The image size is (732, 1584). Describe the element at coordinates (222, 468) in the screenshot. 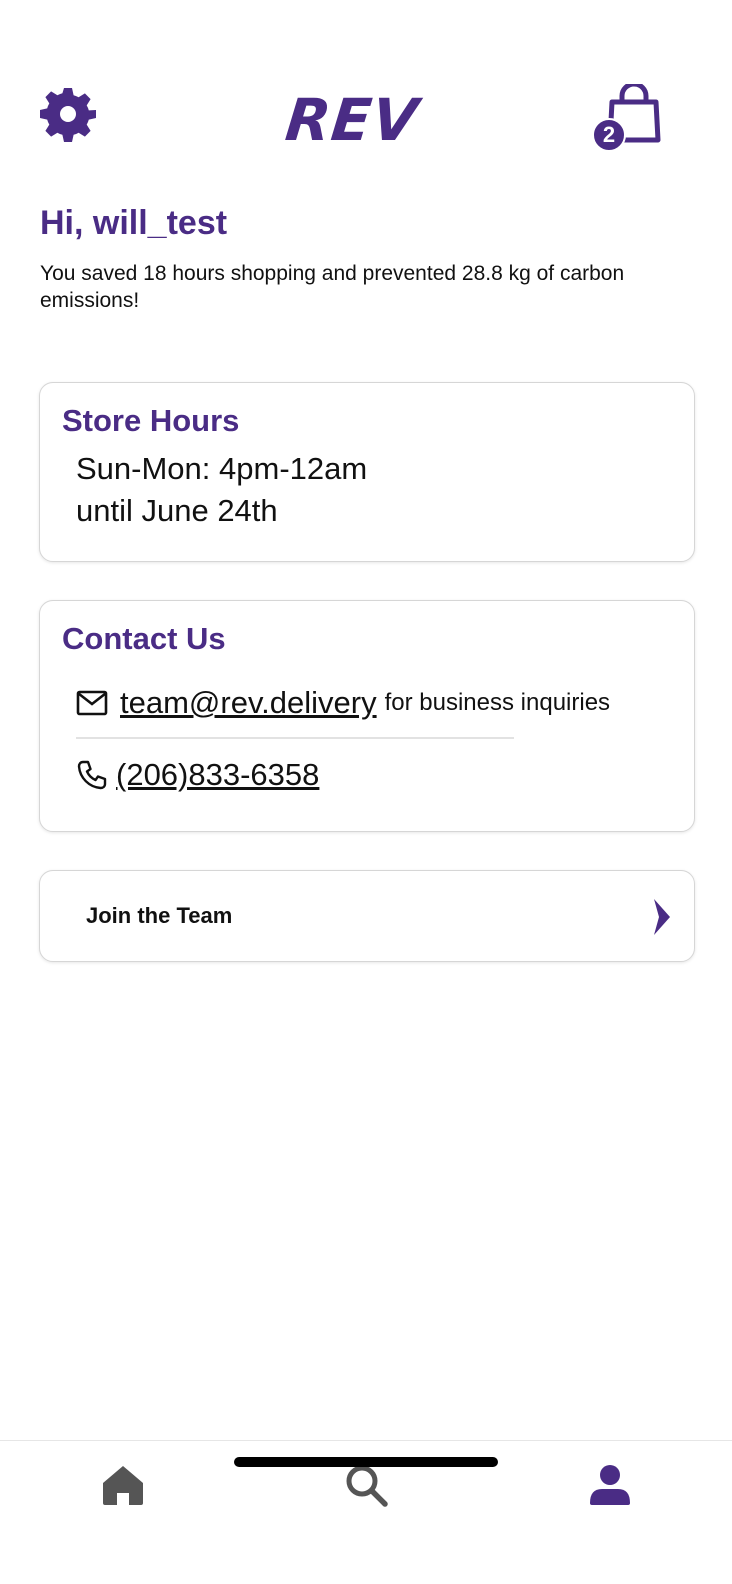

I see `store-hours-days: Sun-Mon: 4pm-12am` at that location.